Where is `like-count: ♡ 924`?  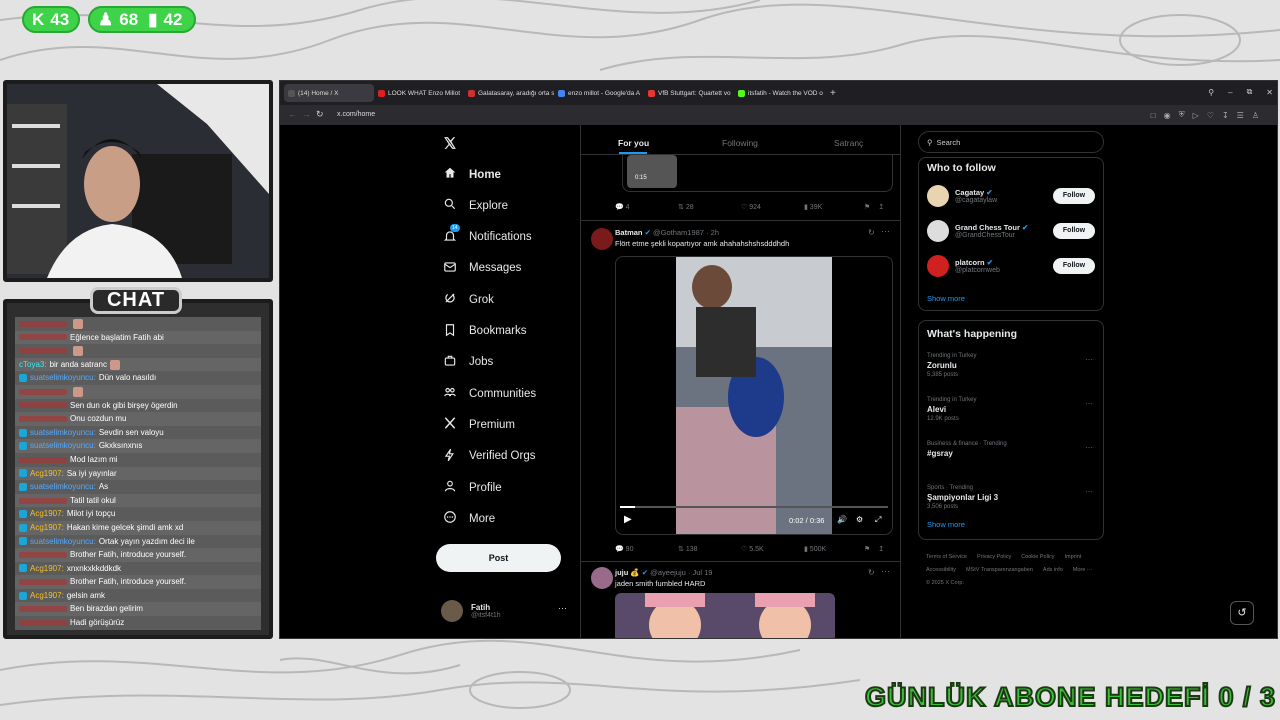
like-count: ♡ 924 is located at coordinates (772, 207).